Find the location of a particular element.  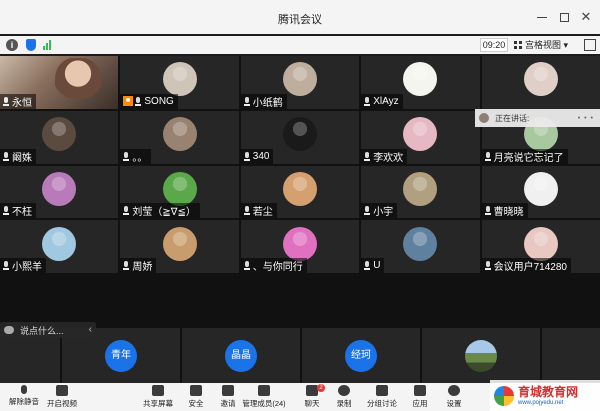

video-tile: 晶晶 is located at coordinates (241, 355).